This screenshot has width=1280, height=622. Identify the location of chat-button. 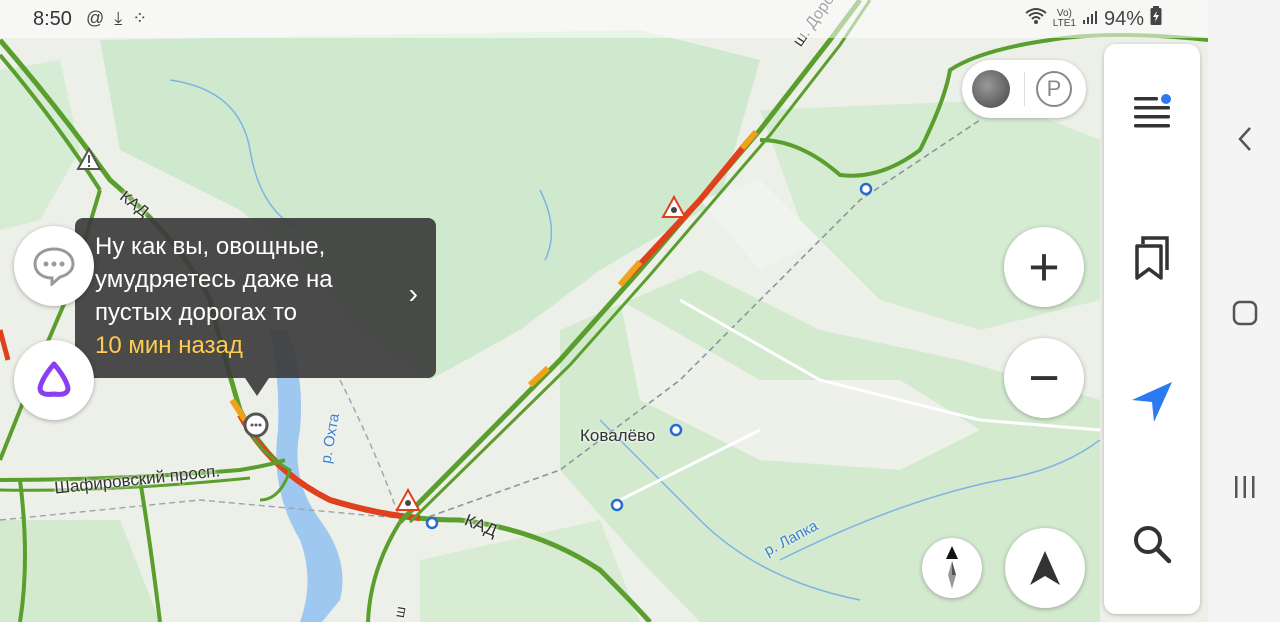
(54, 266).